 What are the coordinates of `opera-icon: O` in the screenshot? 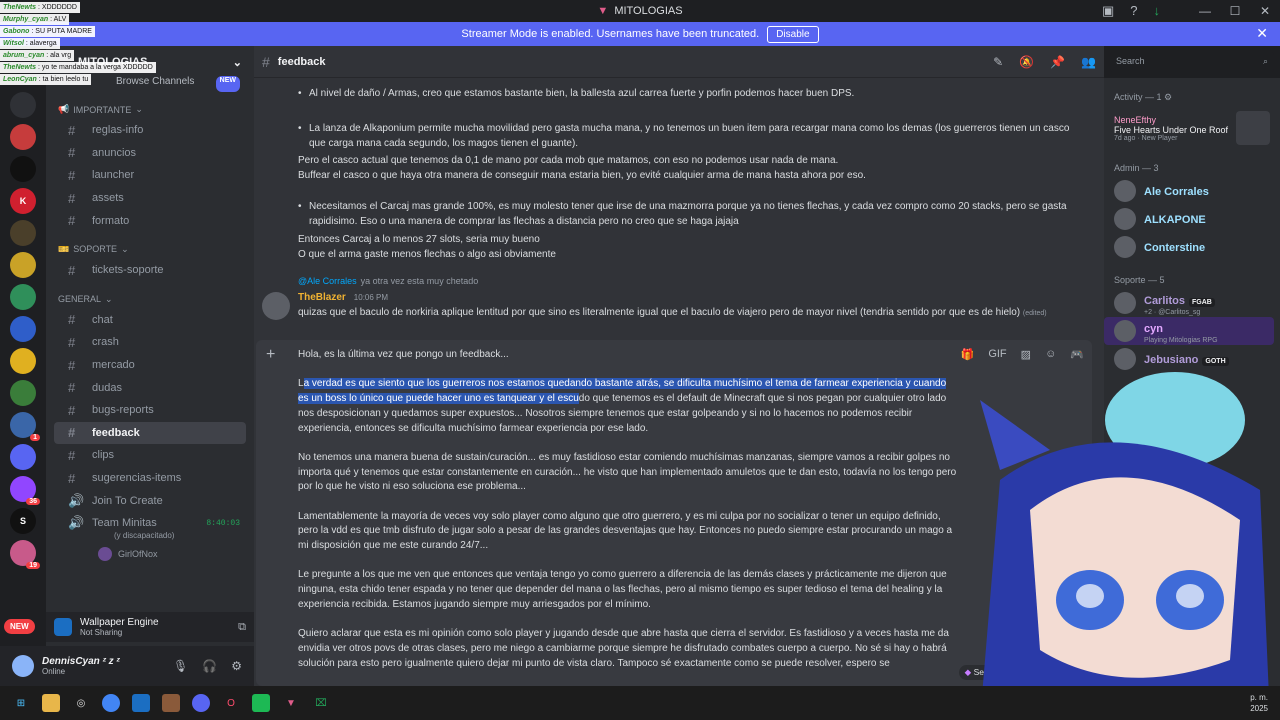 It's located at (231, 703).